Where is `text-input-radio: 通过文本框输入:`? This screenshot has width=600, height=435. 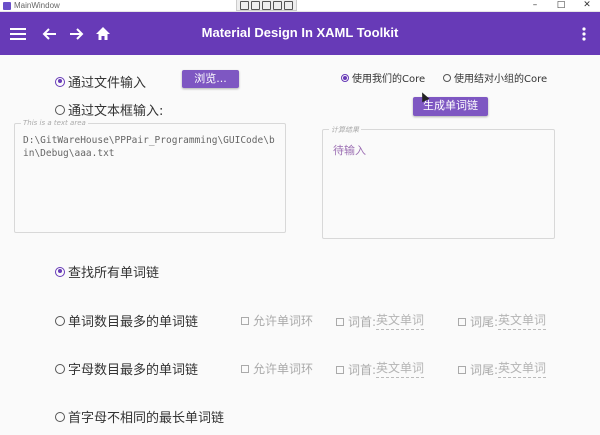 text-input-radio: 通过文本框输入: is located at coordinates (109, 109).